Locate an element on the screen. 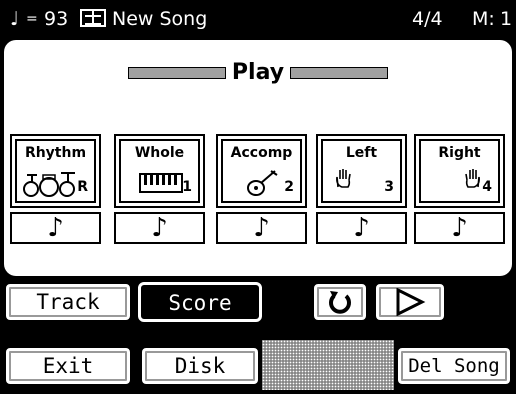 The image size is (516, 394). track-label: Whole is located at coordinates (159, 153).